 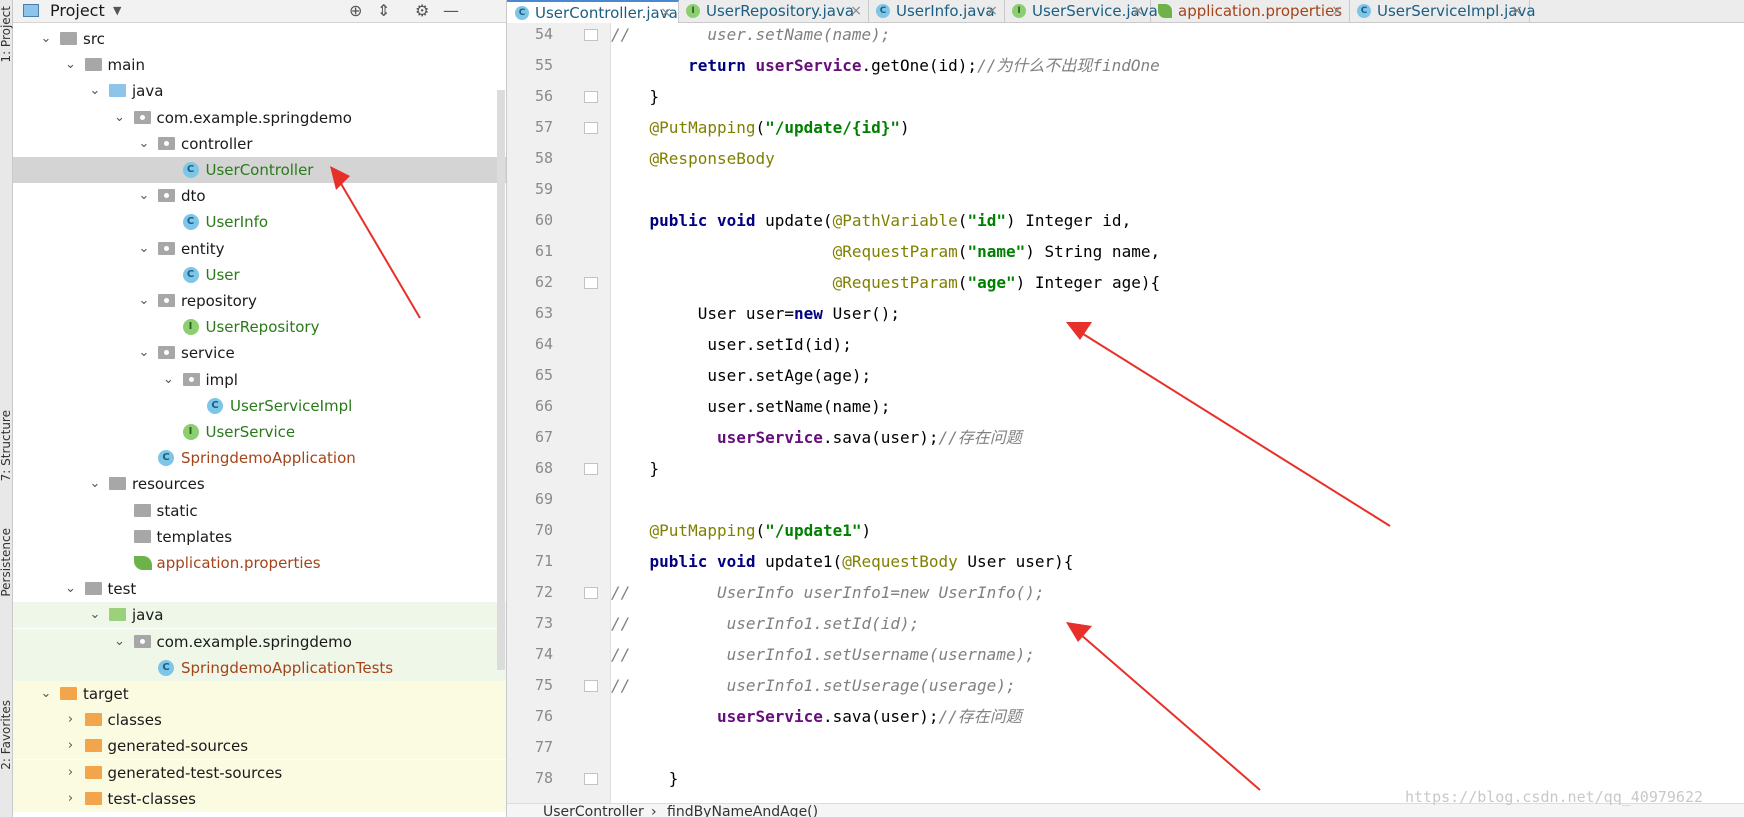 I want to click on code-line: user.setId(id);, so click(x=1177, y=344).